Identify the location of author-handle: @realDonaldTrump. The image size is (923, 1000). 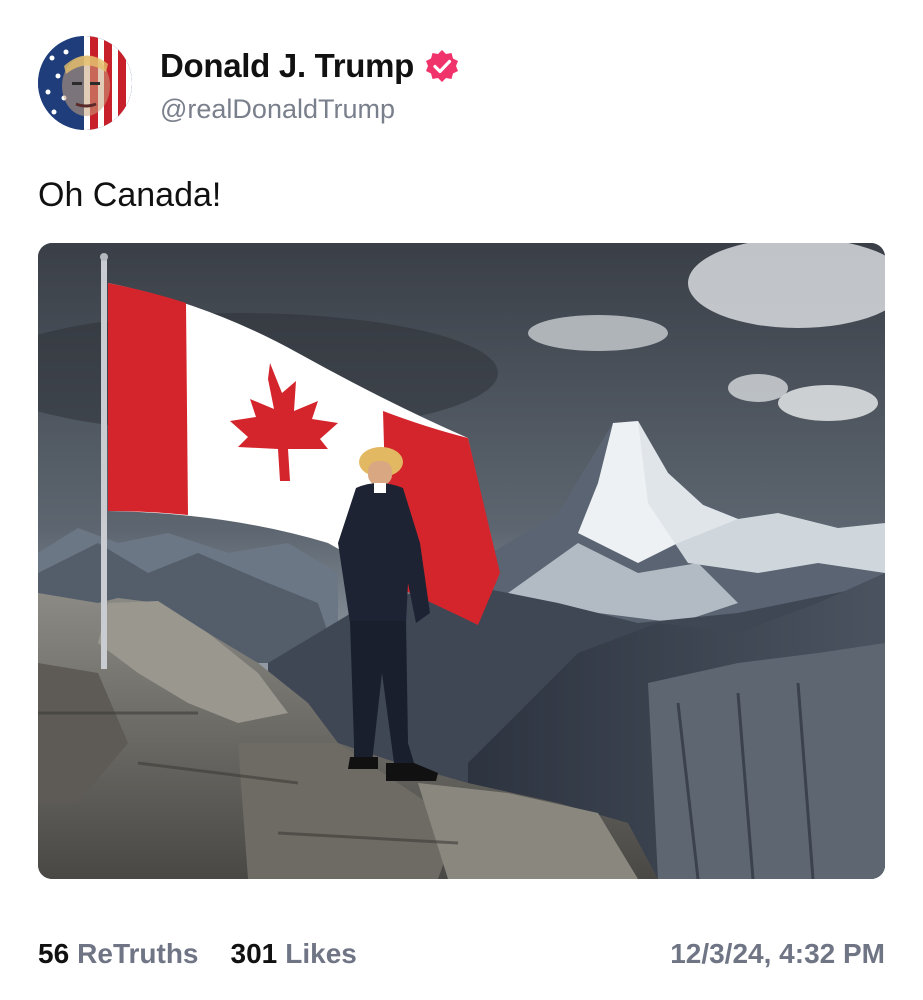
(360, 109).